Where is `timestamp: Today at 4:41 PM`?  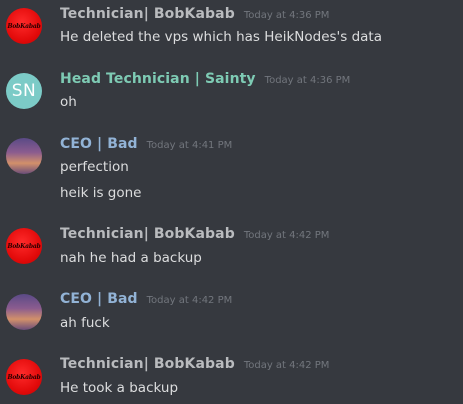
timestamp: Today at 4:41 PM is located at coordinates (189, 145).